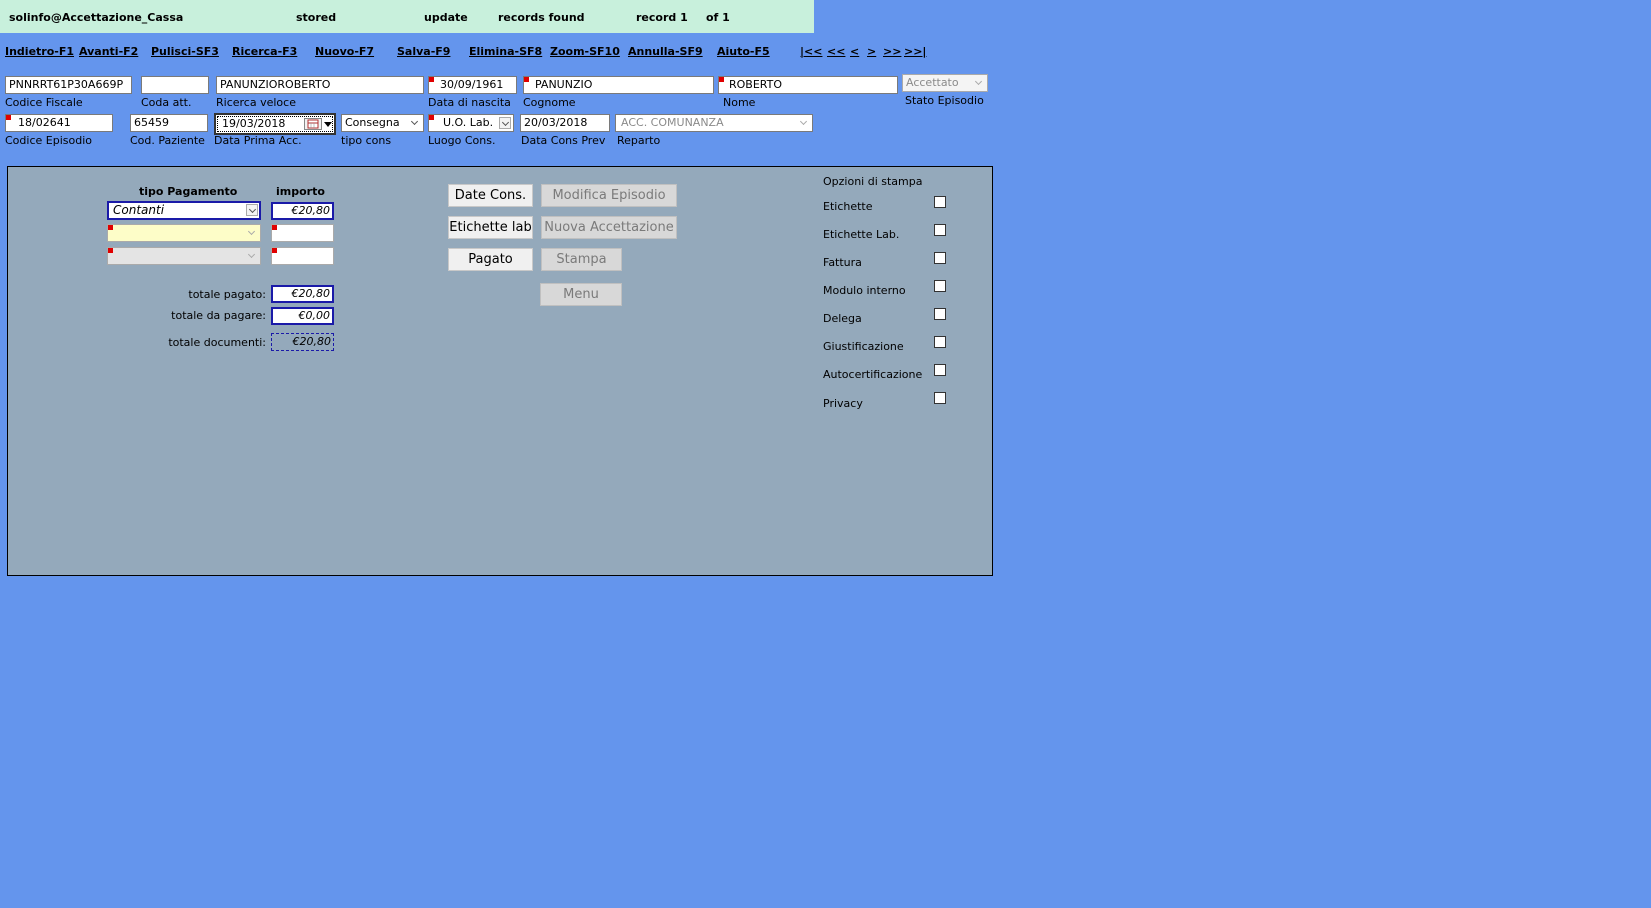  I want to click on luogo-cons-select: U.O. Lab., so click(471, 123).